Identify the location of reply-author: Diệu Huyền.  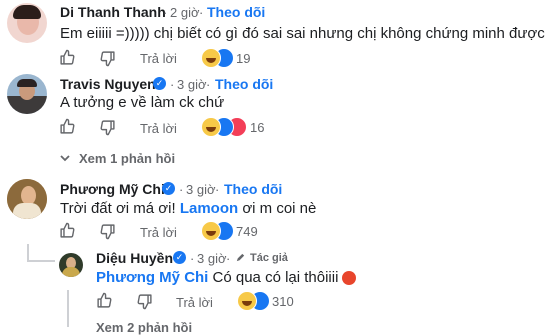
(134, 258).